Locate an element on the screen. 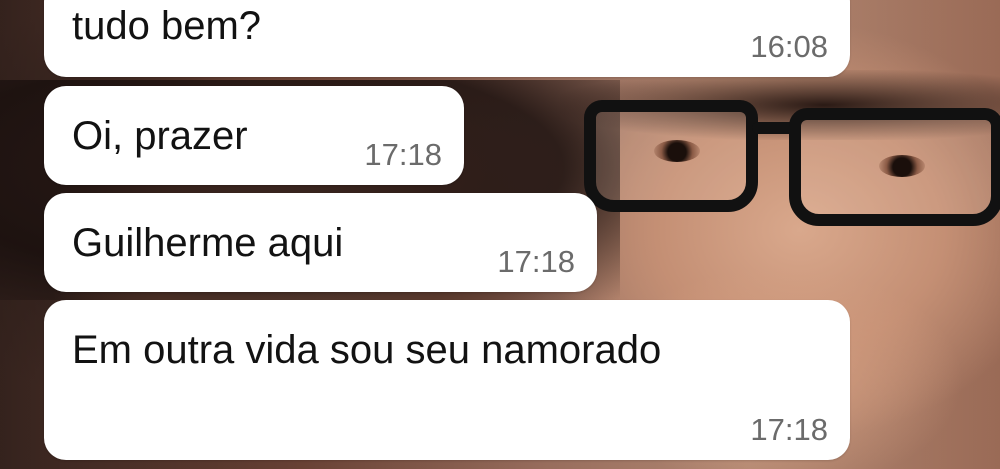  wallpaper-right-eye is located at coordinates (902, 166).